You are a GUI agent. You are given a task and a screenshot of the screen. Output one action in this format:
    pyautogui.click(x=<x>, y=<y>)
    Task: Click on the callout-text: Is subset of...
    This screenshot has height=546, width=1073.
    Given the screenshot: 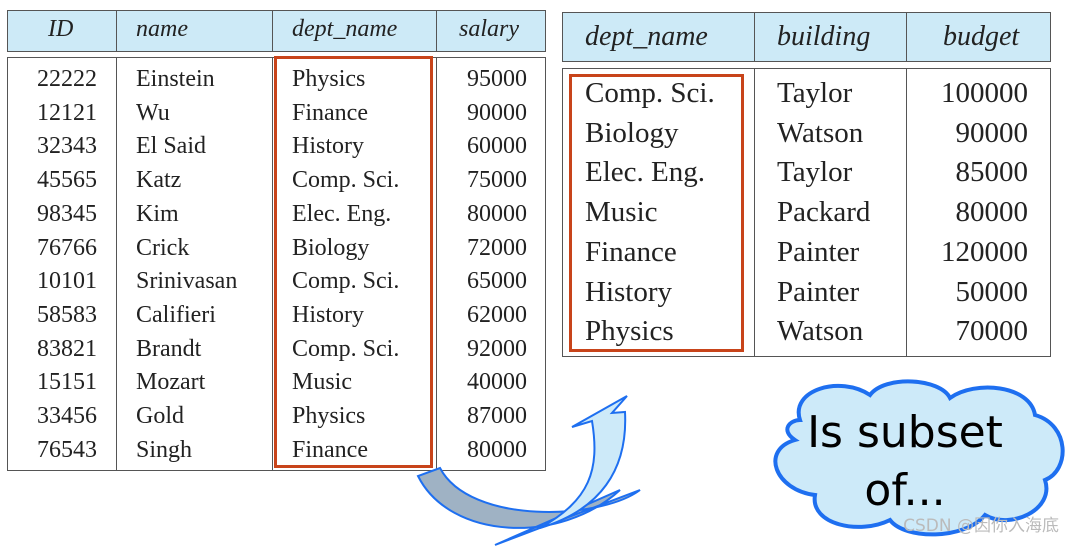 What is the action you would take?
    pyautogui.click(x=905, y=461)
    